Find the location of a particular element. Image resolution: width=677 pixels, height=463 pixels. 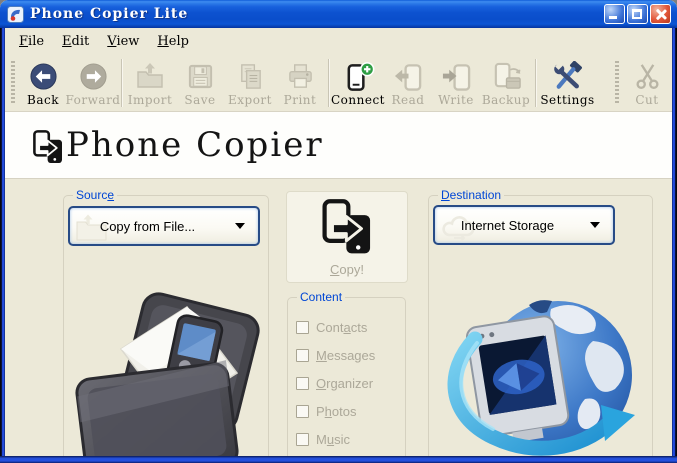

copy-button-label: Copy! is located at coordinates (347, 269).